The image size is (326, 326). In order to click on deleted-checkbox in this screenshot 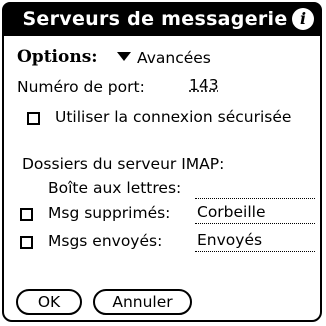, I will do `click(26, 214)`.